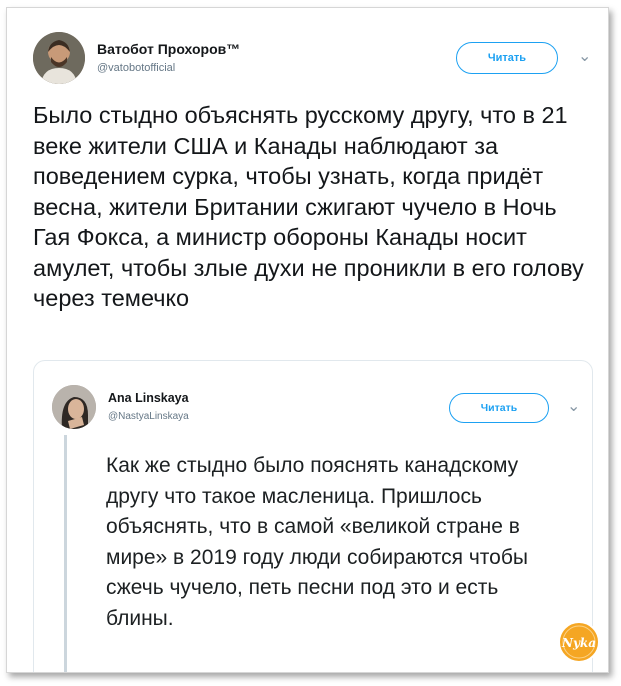  I want to click on quoted-author-handle: @NastyaLinskaya, so click(148, 416).